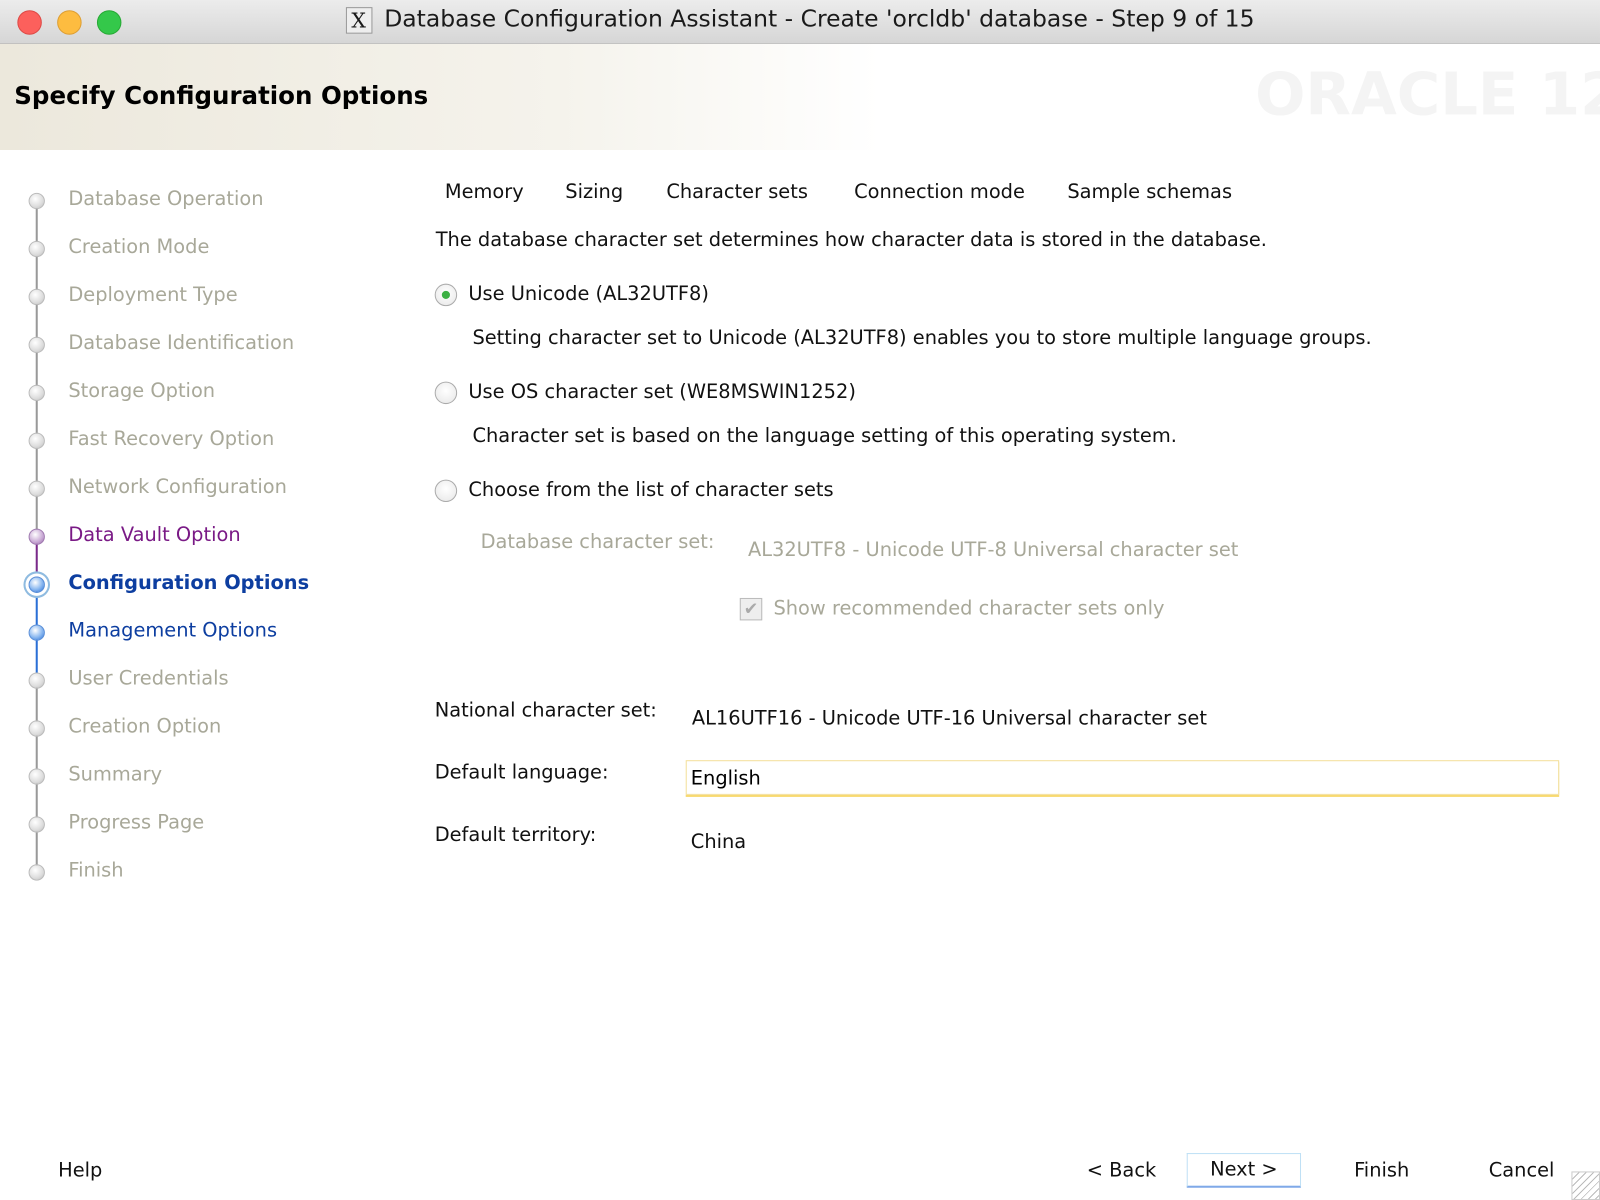  What do you see at coordinates (484, 192) in the screenshot?
I see `tab-memory: Memory` at bounding box center [484, 192].